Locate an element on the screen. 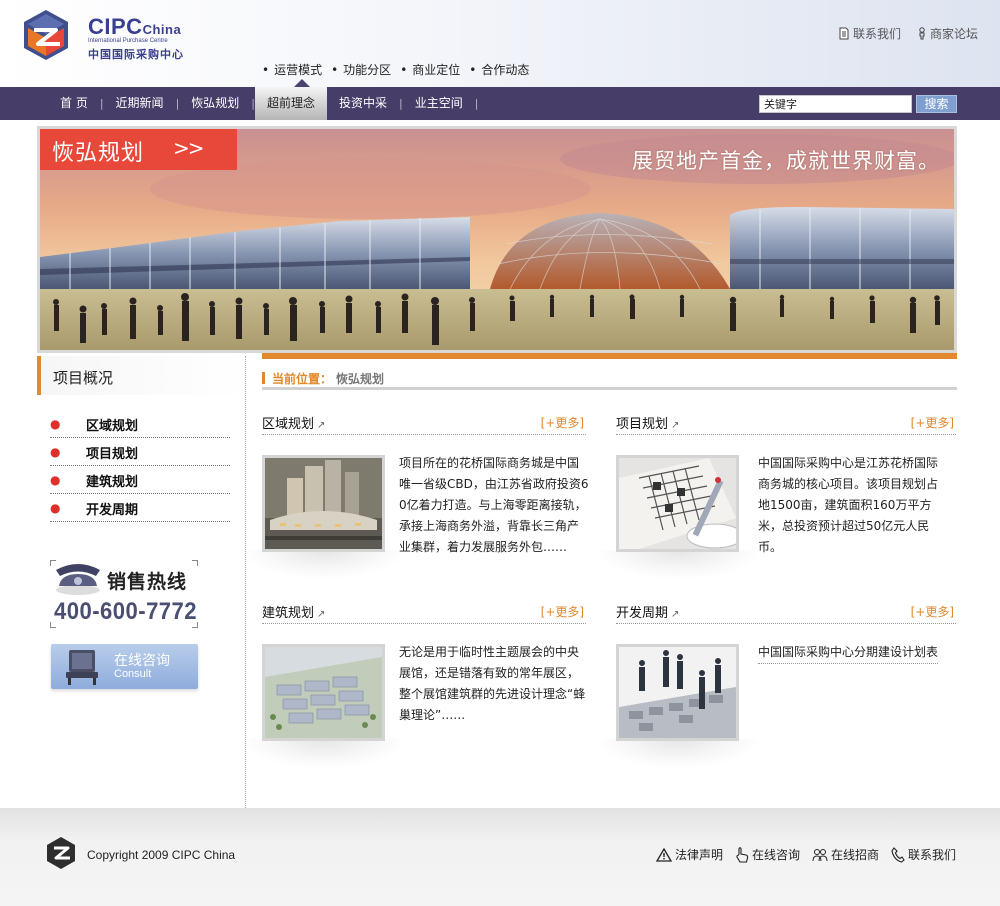 The image size is (1000, 906). footer-link-invest: 在线招商 is located at coordinates (845, 854).